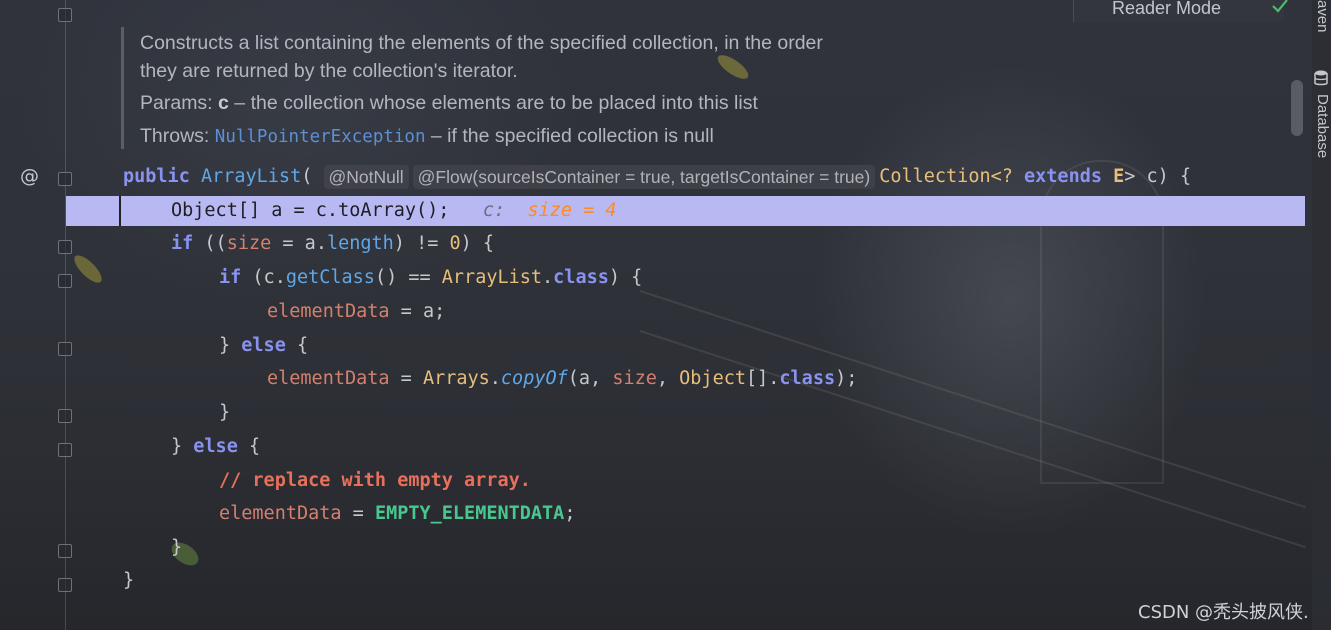 The width and height of the screenshot is (1331, 630). I want to click on exception-link: NullPointerException, so click(320, 137).